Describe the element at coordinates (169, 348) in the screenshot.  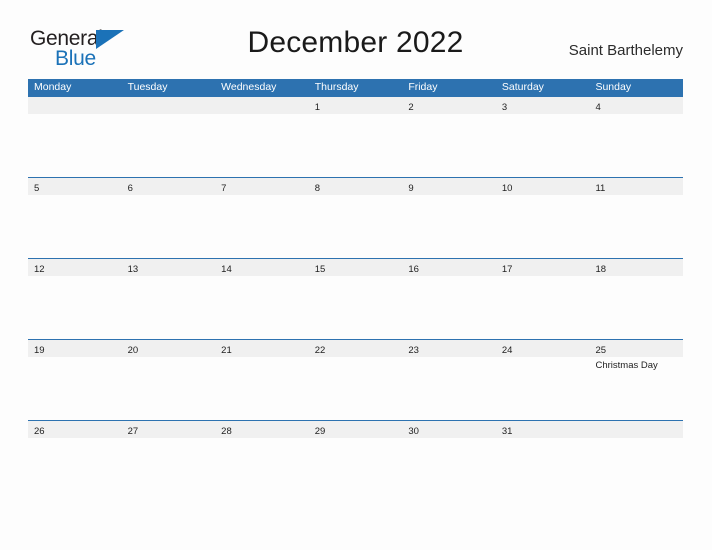
I see `day-cell: 20` at that location.